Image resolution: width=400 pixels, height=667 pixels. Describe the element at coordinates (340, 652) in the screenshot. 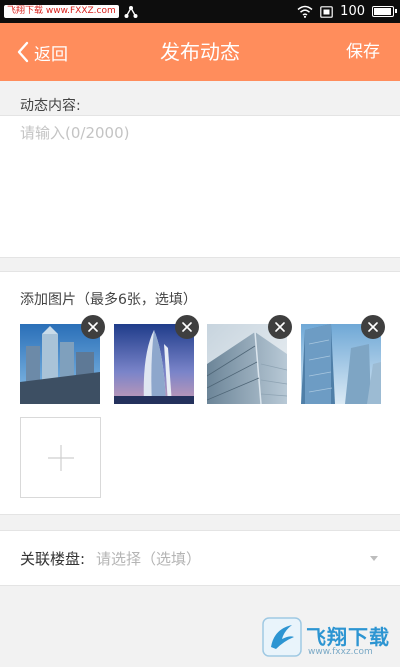

I see `logo-url: www.fxxz.com` at that location.